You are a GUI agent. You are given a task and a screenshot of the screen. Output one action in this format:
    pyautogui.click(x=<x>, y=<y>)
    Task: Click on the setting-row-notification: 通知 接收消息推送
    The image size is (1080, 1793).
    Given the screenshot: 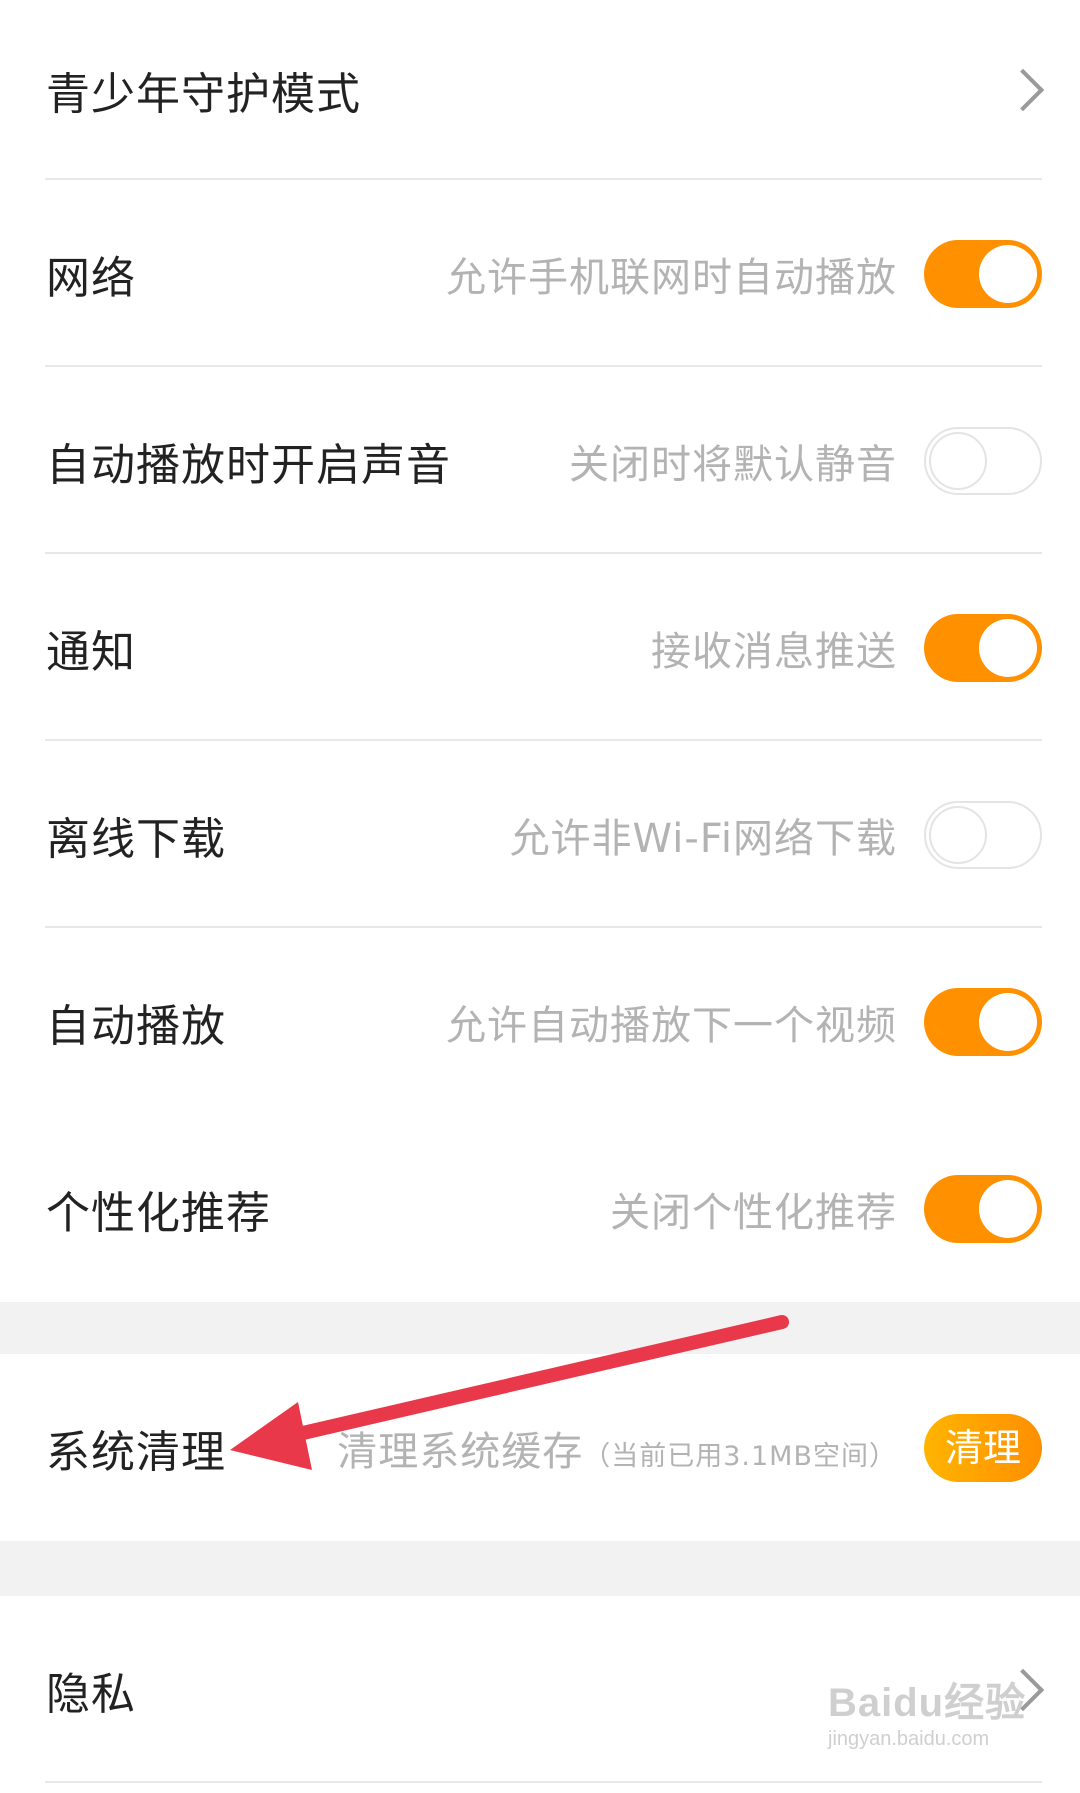 What is the action you would take?
    pyautogui.click(x=540, y=647)
    